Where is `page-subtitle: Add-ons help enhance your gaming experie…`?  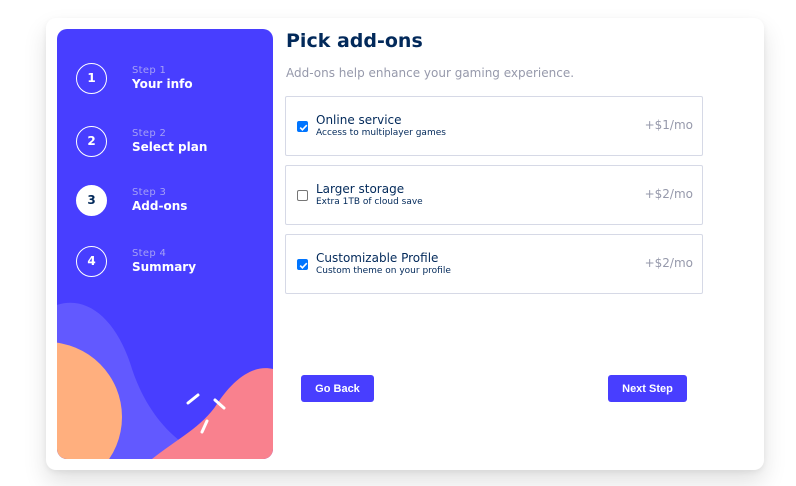 page-subtitle: Add-ons help enhance your gaming experie… is located at coordinates (430, 73).